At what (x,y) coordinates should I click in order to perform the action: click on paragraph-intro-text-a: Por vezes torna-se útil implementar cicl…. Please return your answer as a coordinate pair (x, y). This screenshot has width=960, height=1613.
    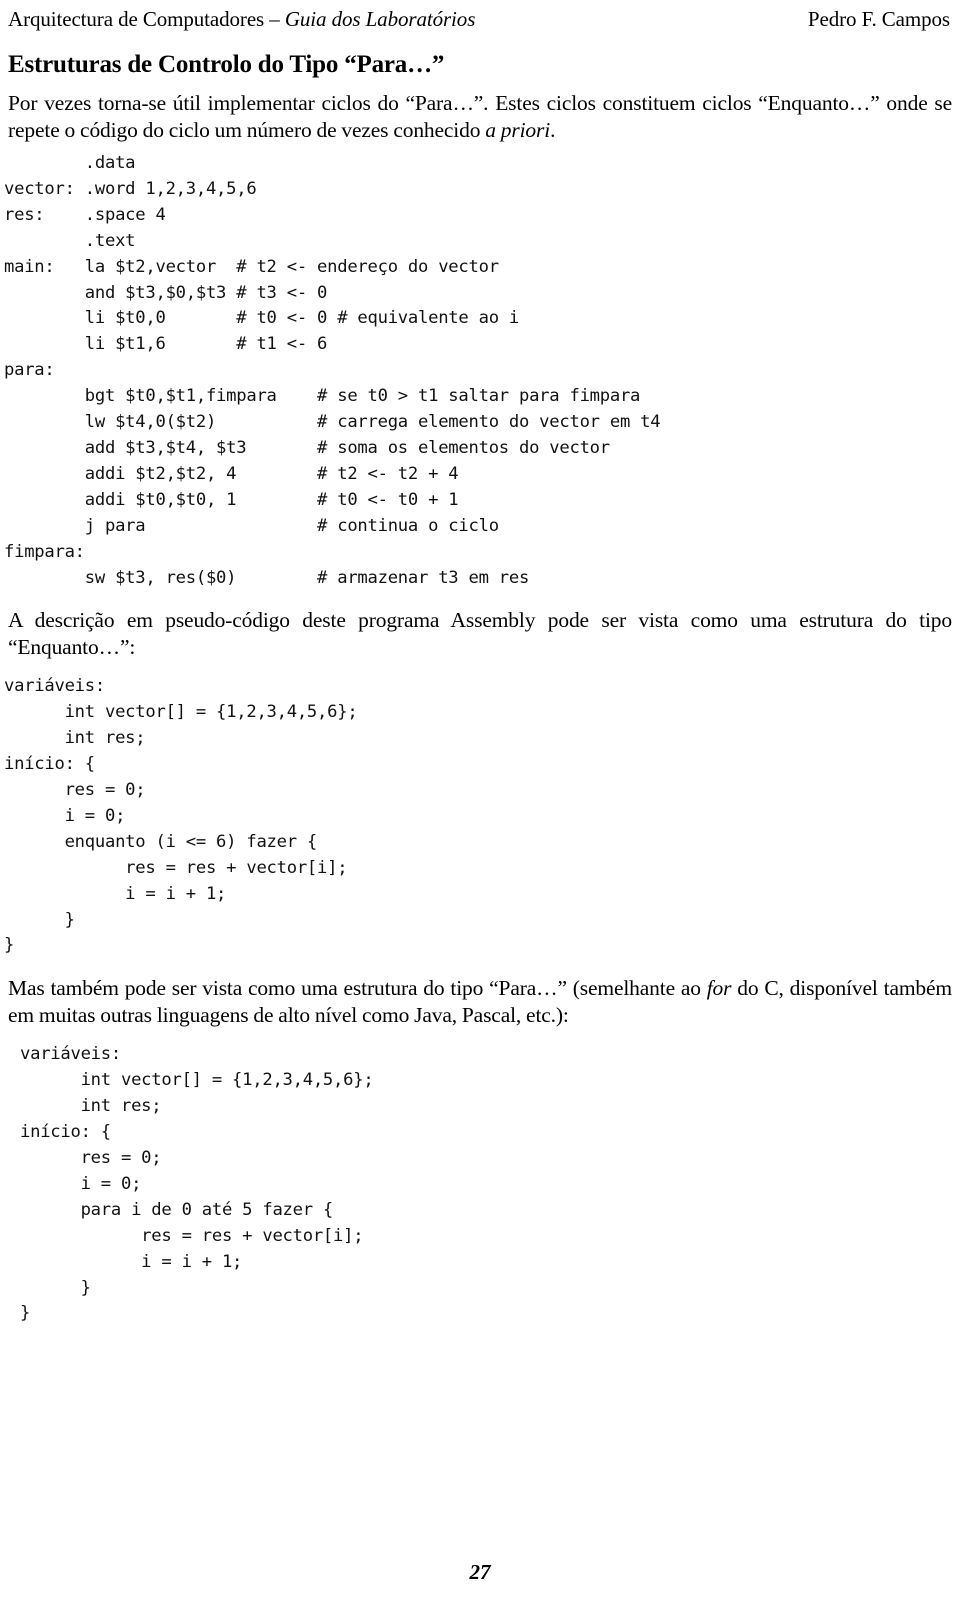
    Looking at the image, I should click on (480, 116).